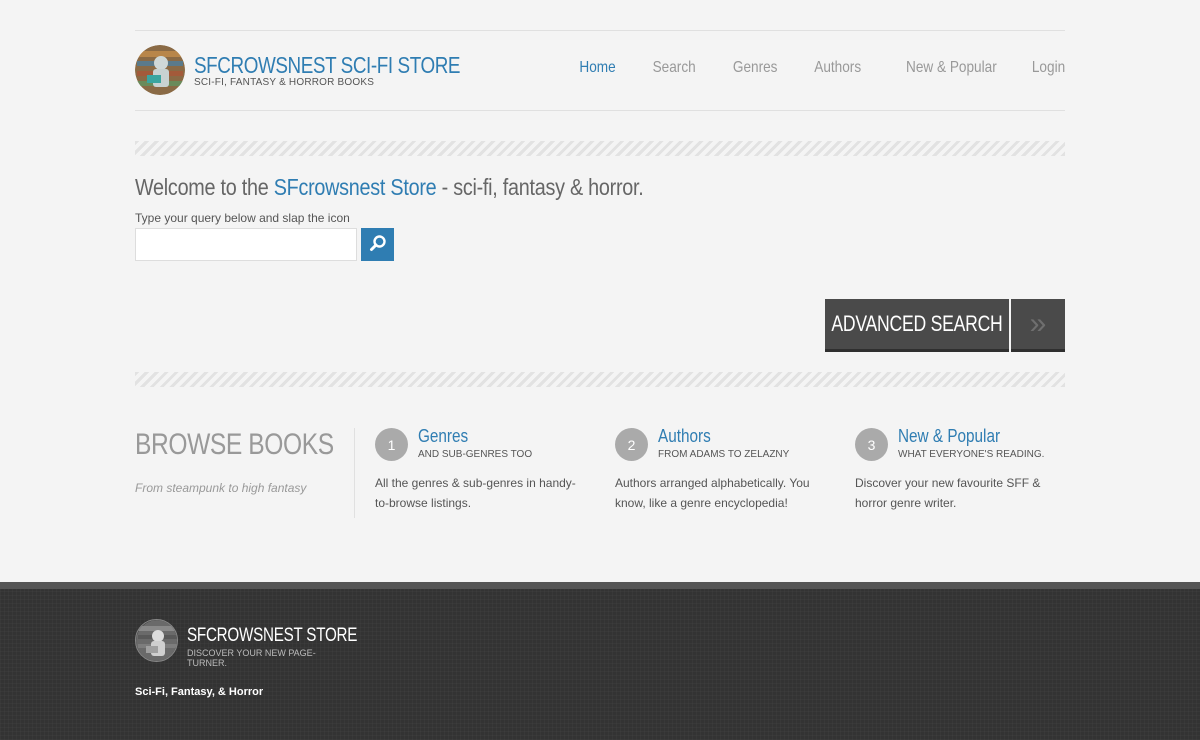  I want to click on feature-subtitle: FROM ADAMS TO ZELAZNY, so click(724, 454).